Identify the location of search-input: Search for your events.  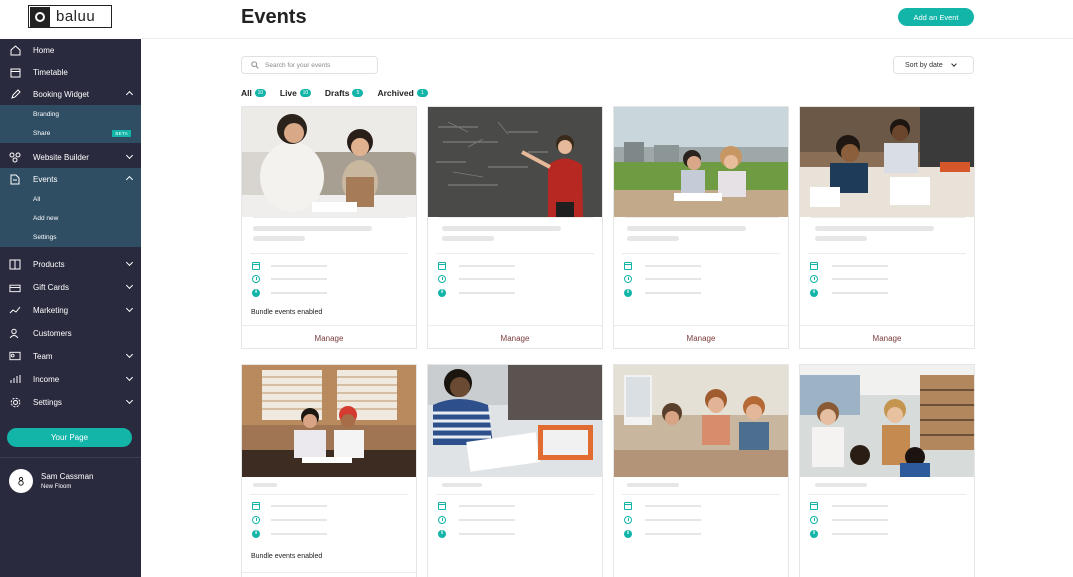
(309, 65).